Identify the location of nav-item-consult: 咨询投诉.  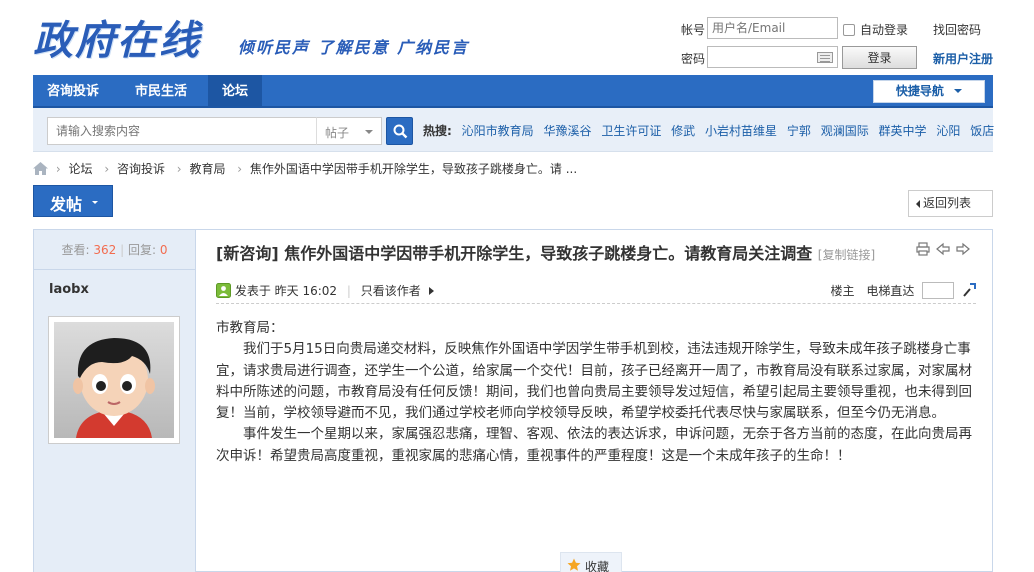
(73, 91).